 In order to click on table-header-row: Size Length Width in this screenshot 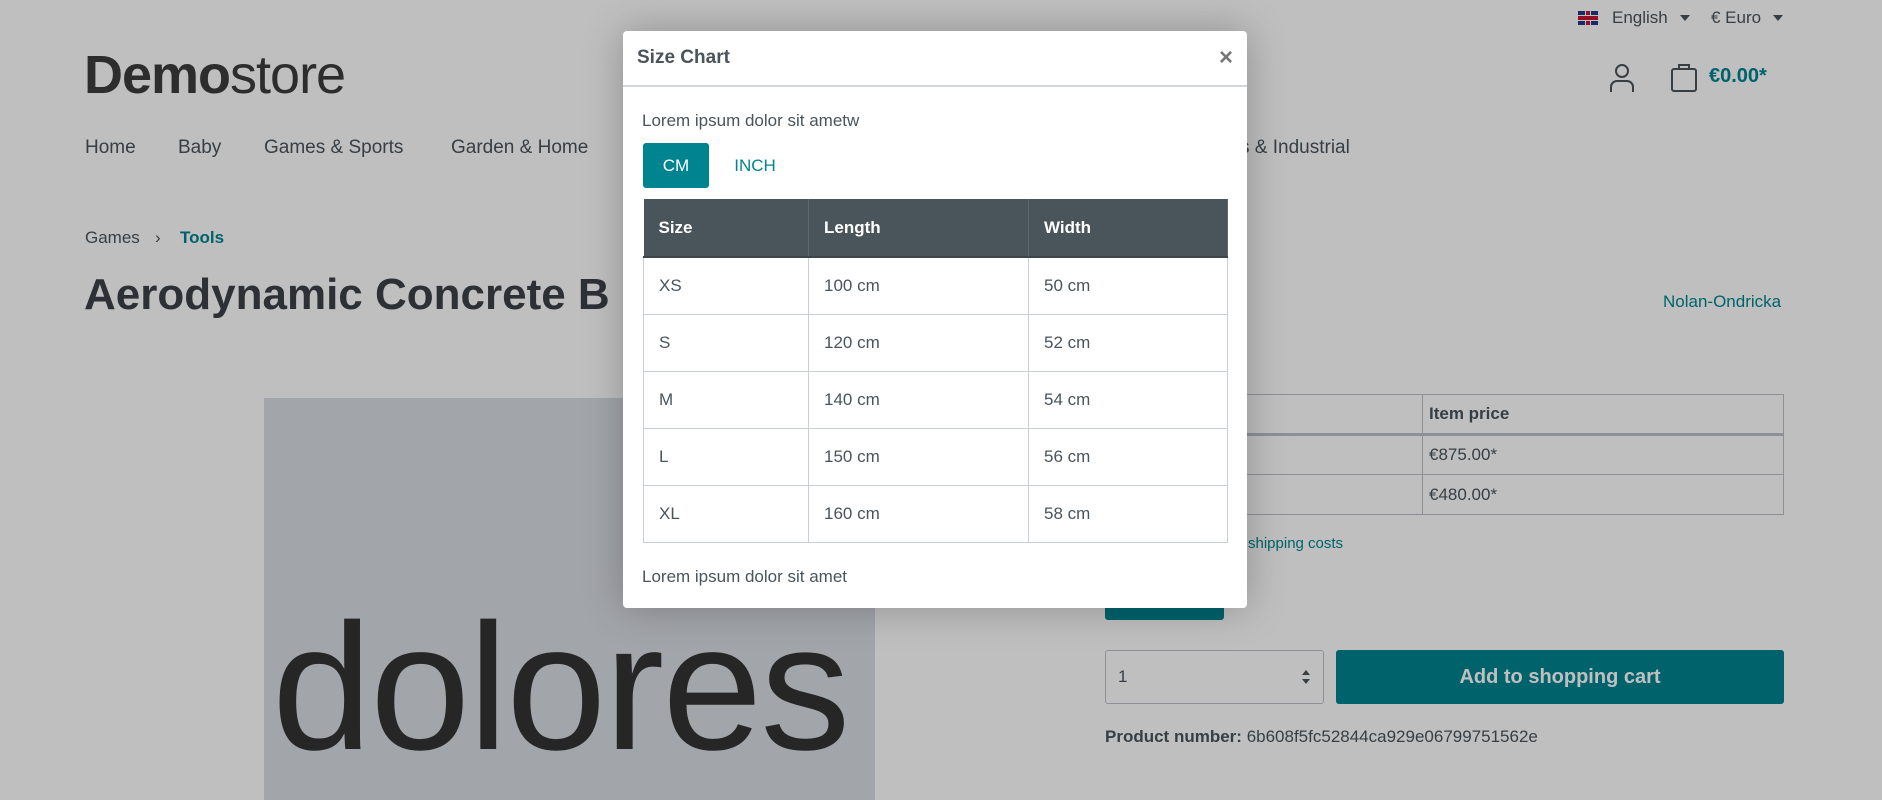, I will do `click(935, 228)`.